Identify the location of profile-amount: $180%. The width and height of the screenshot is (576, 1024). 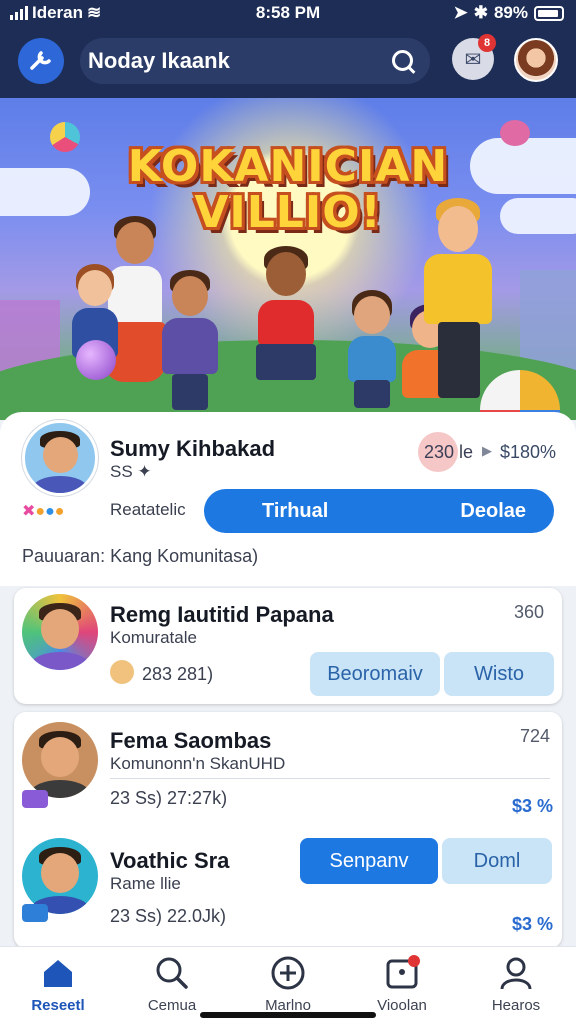
(528, 452).